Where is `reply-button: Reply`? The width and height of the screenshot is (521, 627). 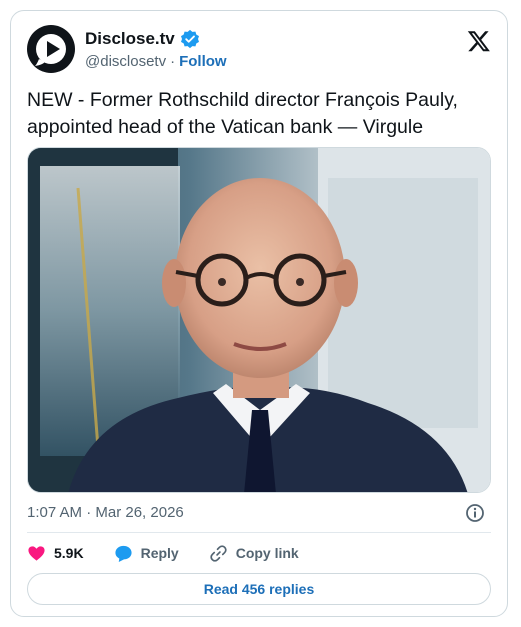 reply-button: Reply is located at coordinates (146, 553).